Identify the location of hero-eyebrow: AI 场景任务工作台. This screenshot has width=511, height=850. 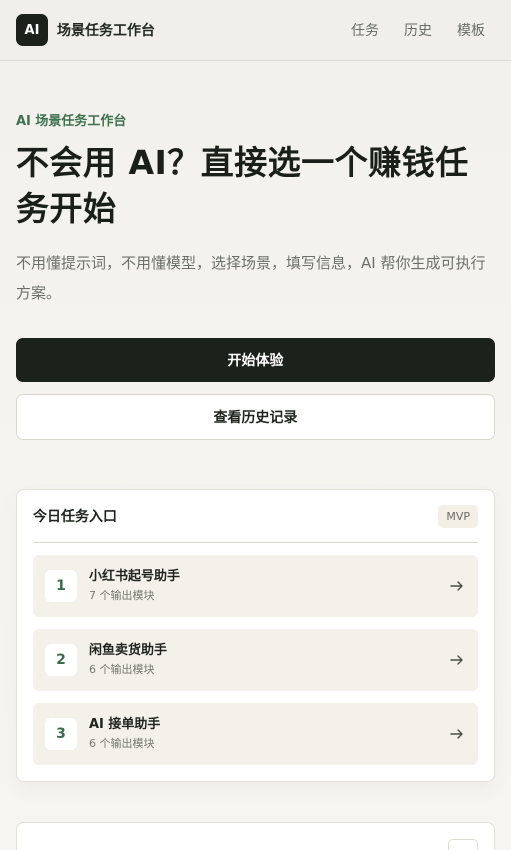
(71, 121).